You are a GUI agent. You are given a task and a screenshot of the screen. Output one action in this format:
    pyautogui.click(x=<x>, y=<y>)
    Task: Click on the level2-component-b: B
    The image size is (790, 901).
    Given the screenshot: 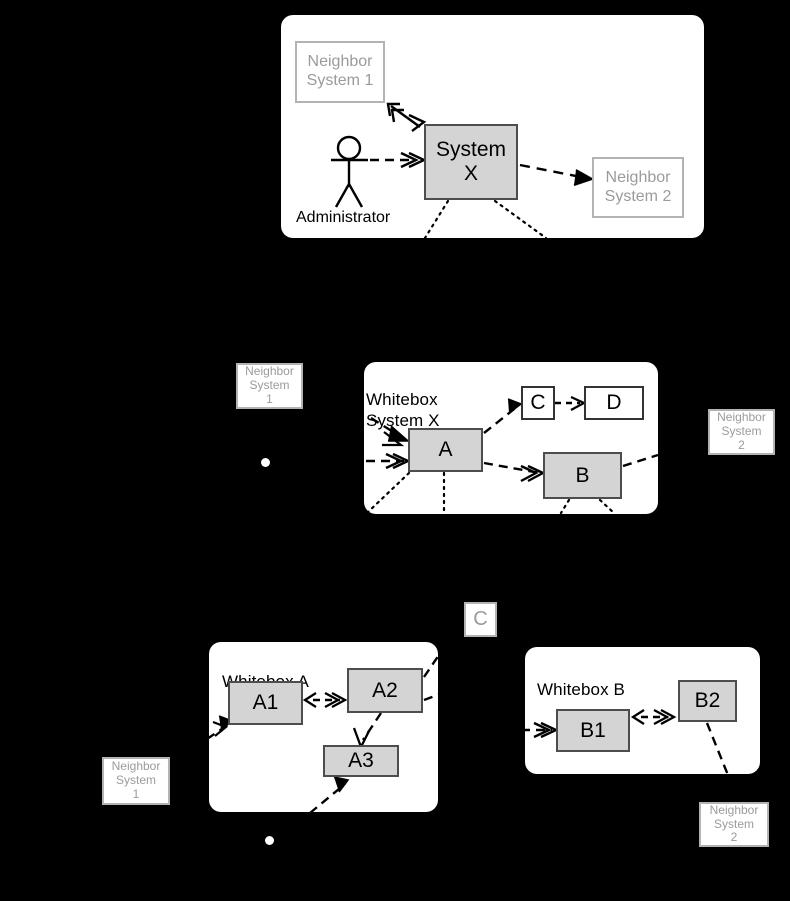 What is the action you would take?
    pyautogui.click(x=582, y=475)
    